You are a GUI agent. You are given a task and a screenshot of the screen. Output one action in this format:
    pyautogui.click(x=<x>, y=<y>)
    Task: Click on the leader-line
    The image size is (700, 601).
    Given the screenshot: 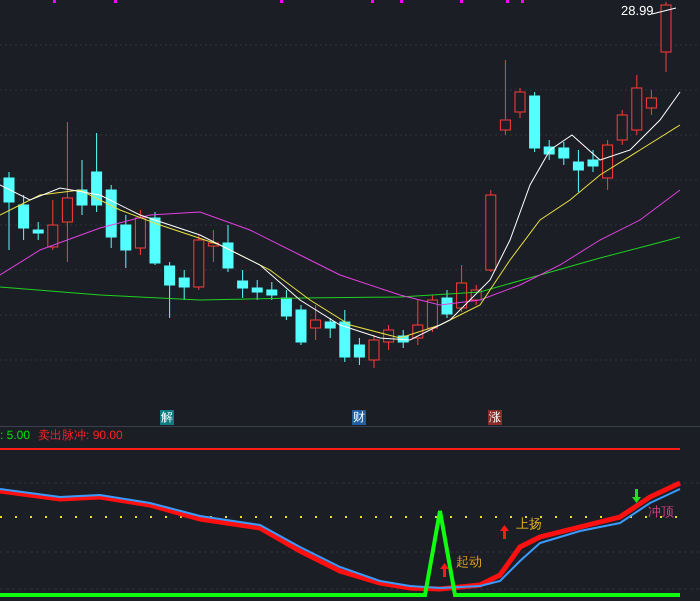 What is the action you would take?
    pyautogui.click(x=664, y=11)
    